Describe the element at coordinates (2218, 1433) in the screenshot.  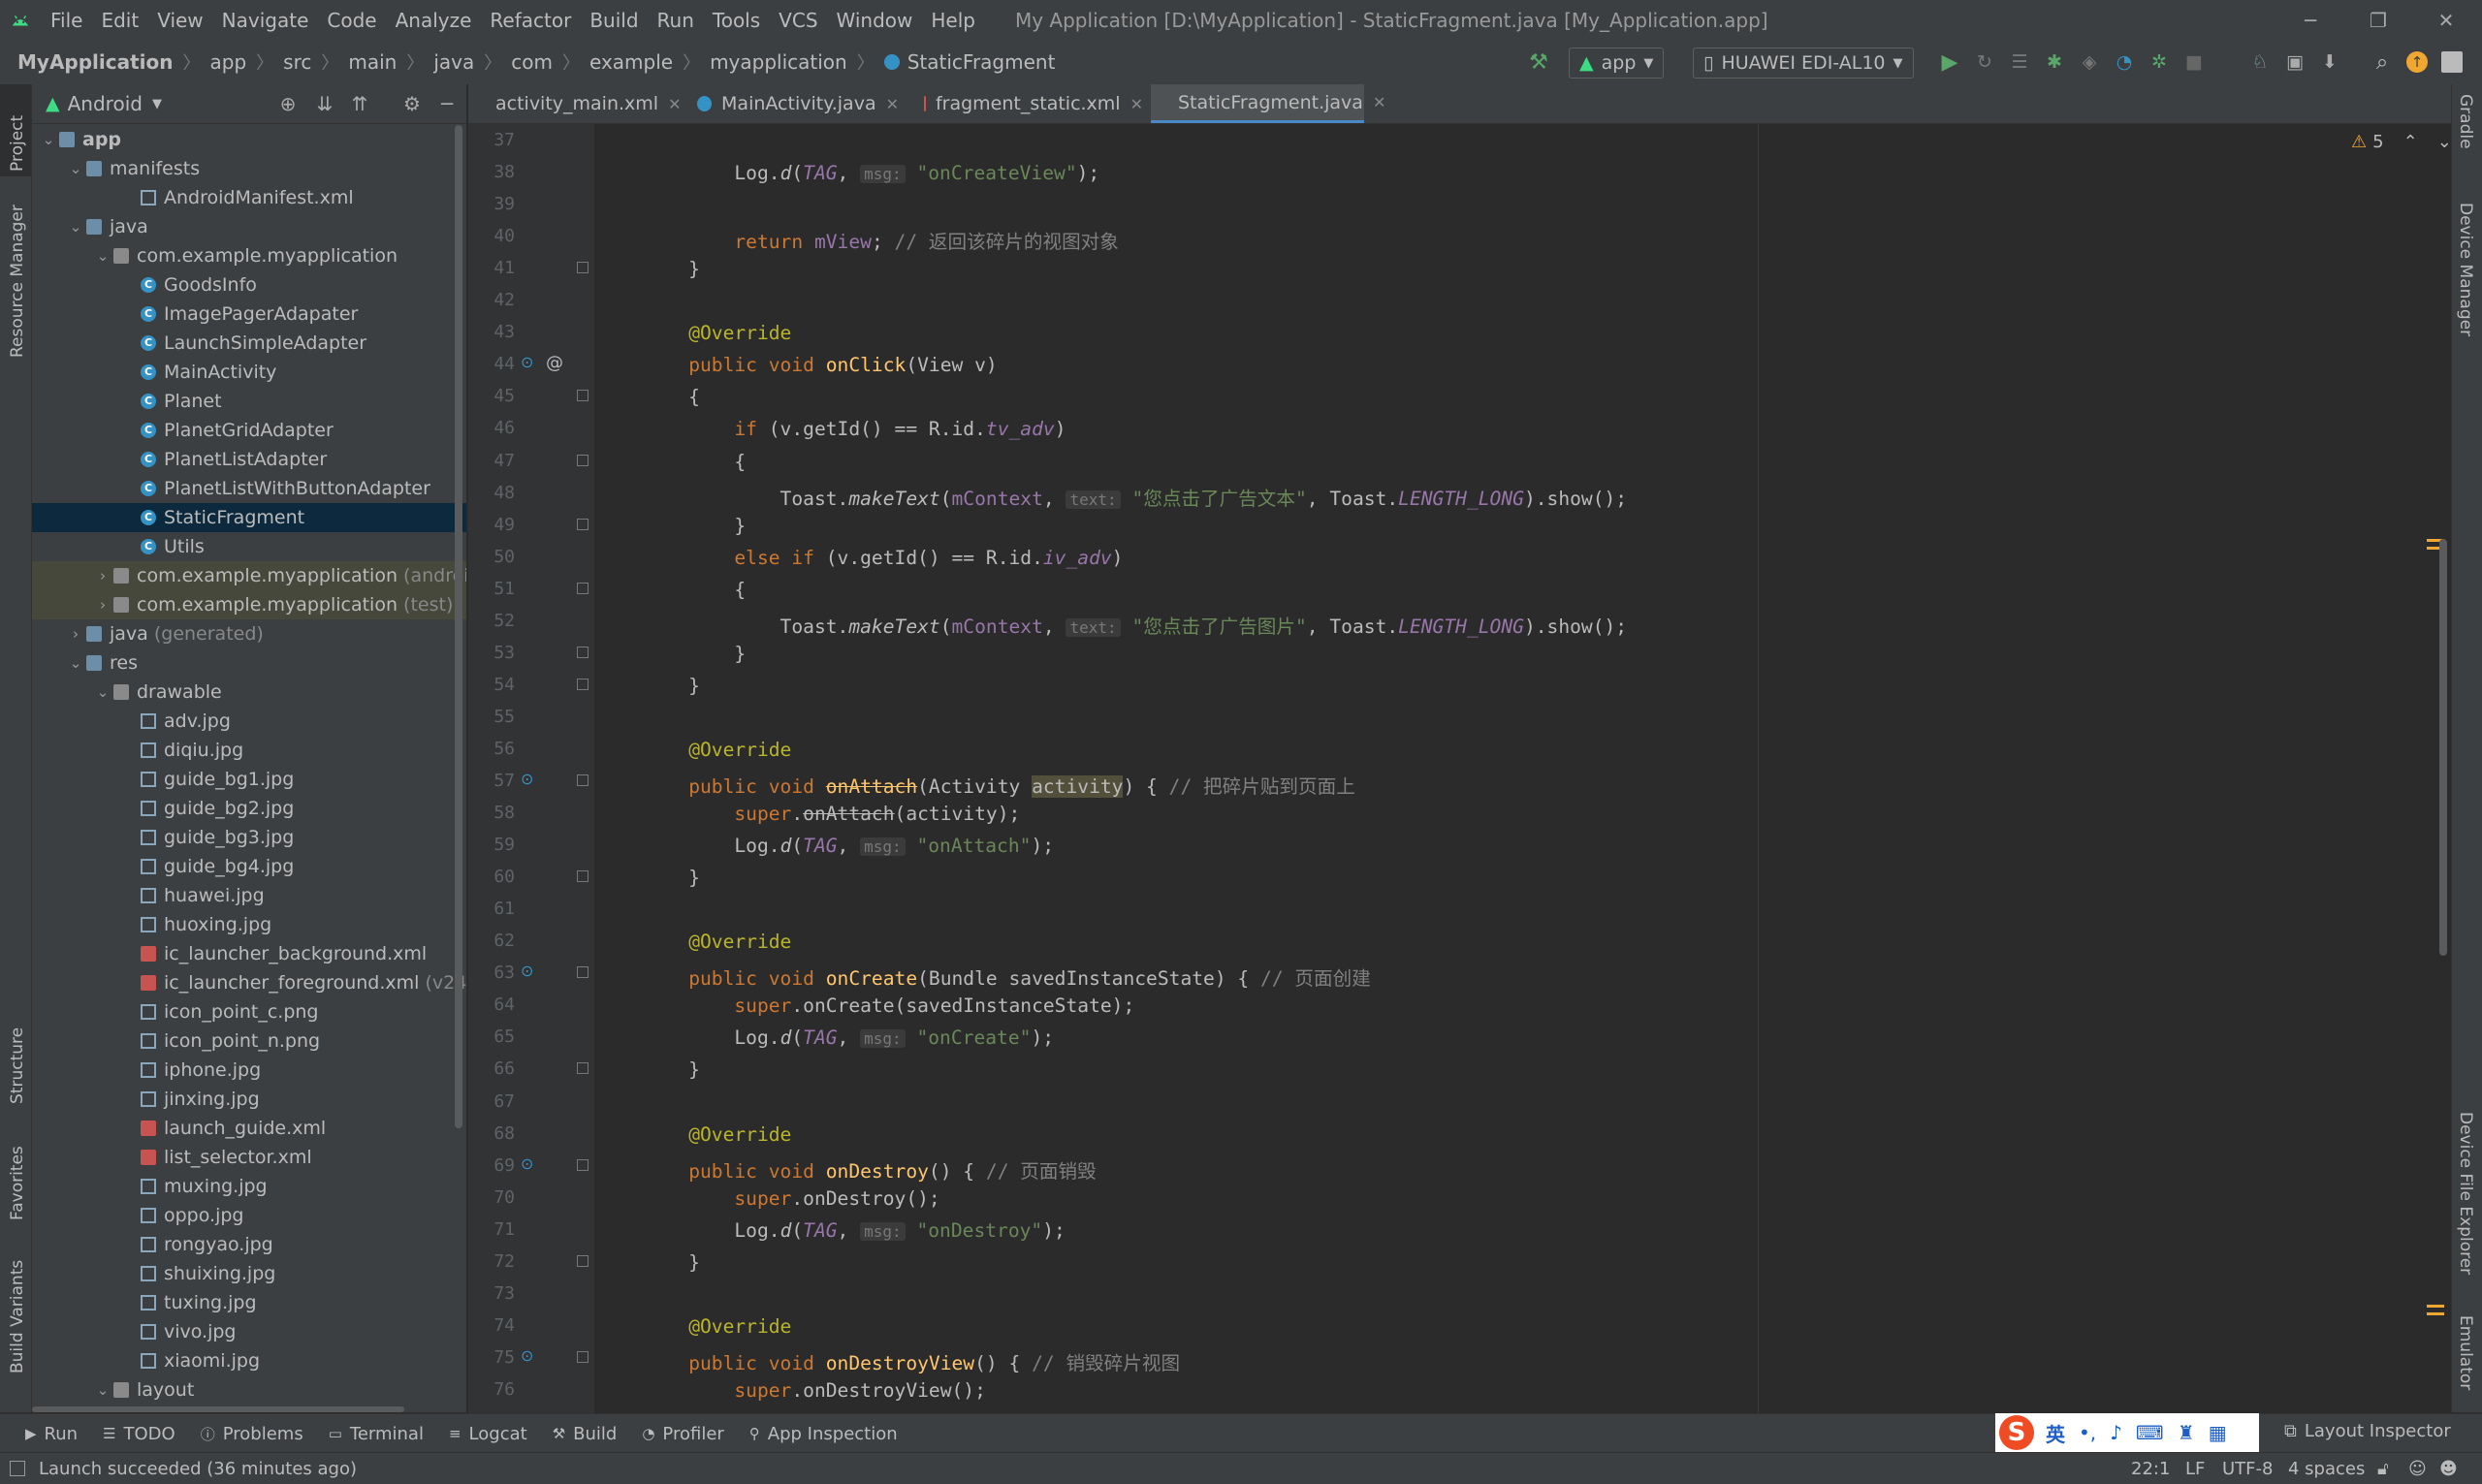
I see `toolbox-icon: ▦` at that location.